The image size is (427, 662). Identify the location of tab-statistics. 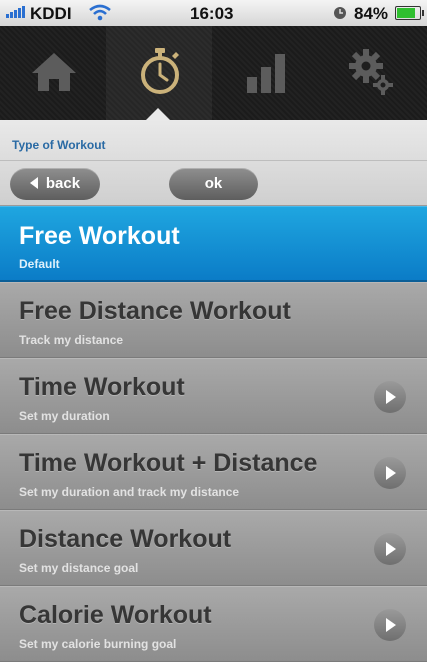
(265, 73).